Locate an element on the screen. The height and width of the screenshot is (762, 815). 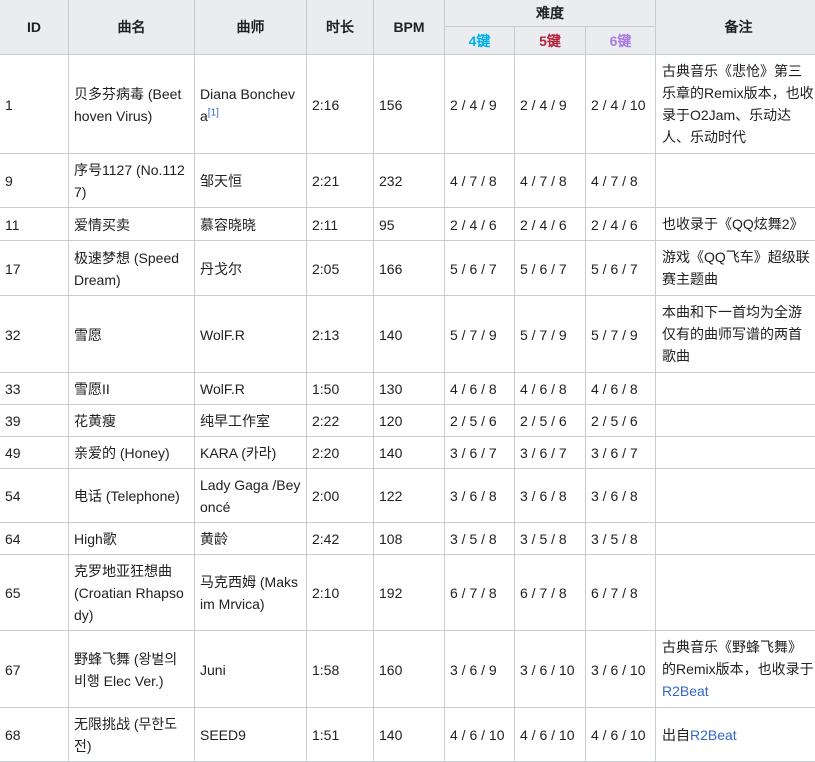
cell-duration: 1:58 is located at coordinates (340, 669).